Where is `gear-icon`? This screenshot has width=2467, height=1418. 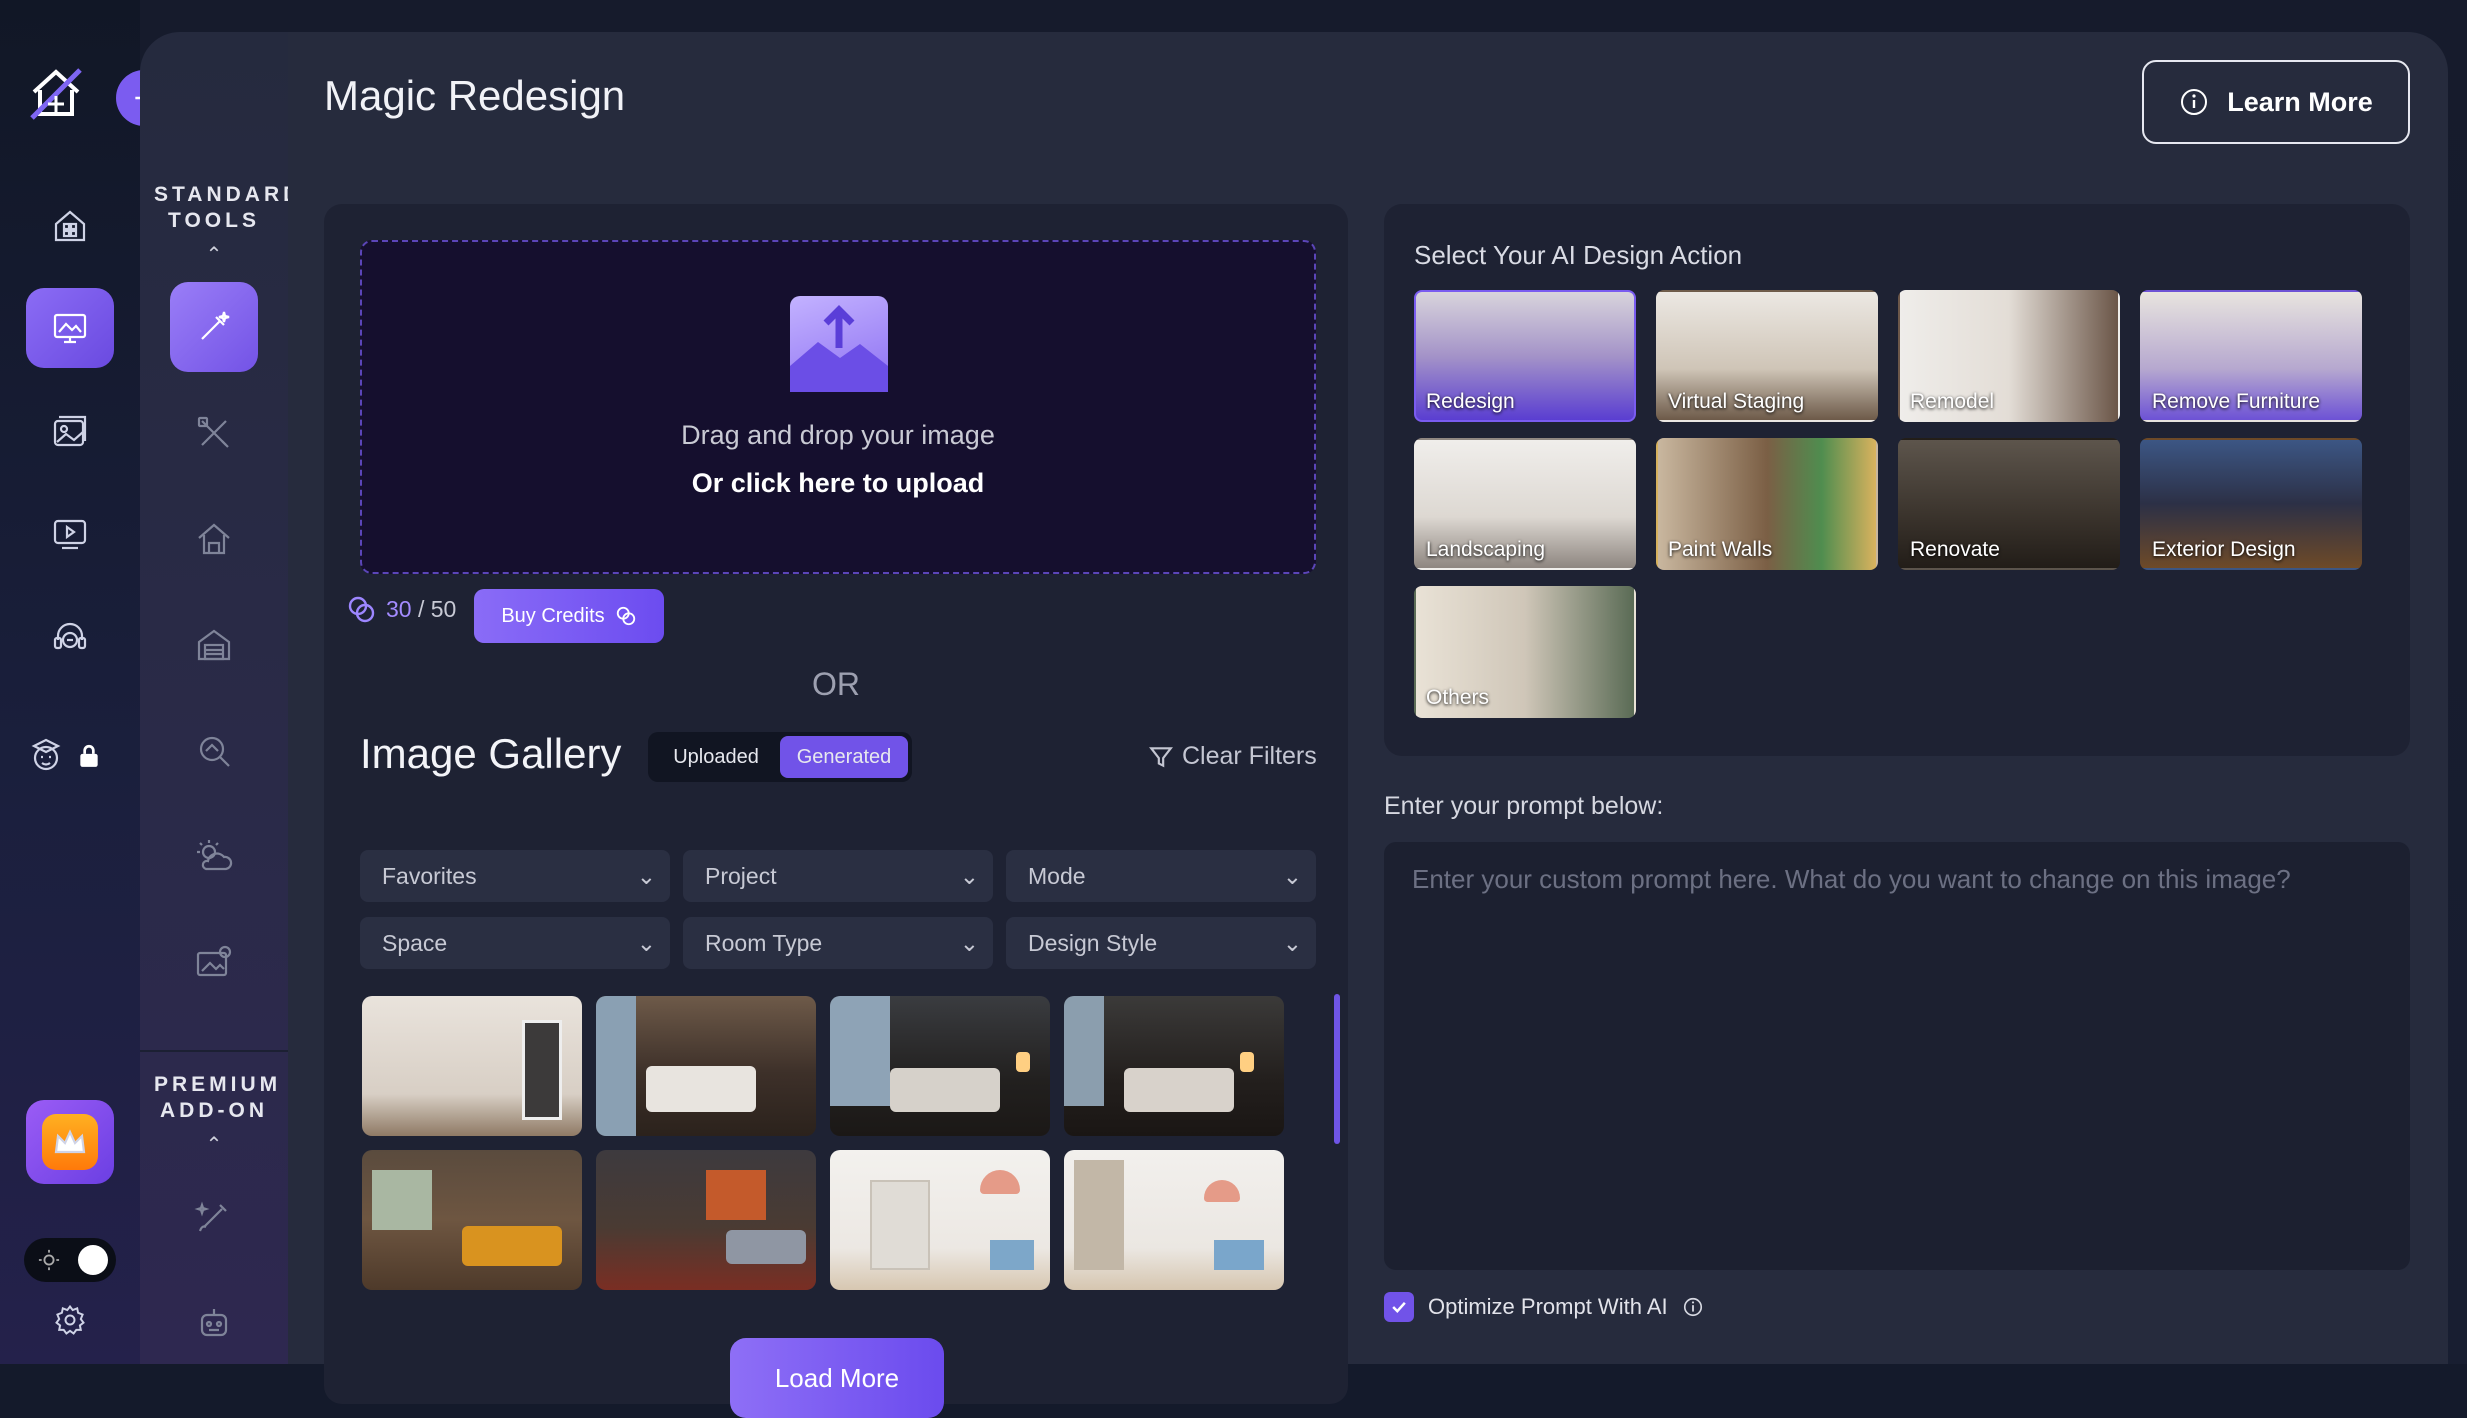
gear-icon is located at coordinates (70, 1319).